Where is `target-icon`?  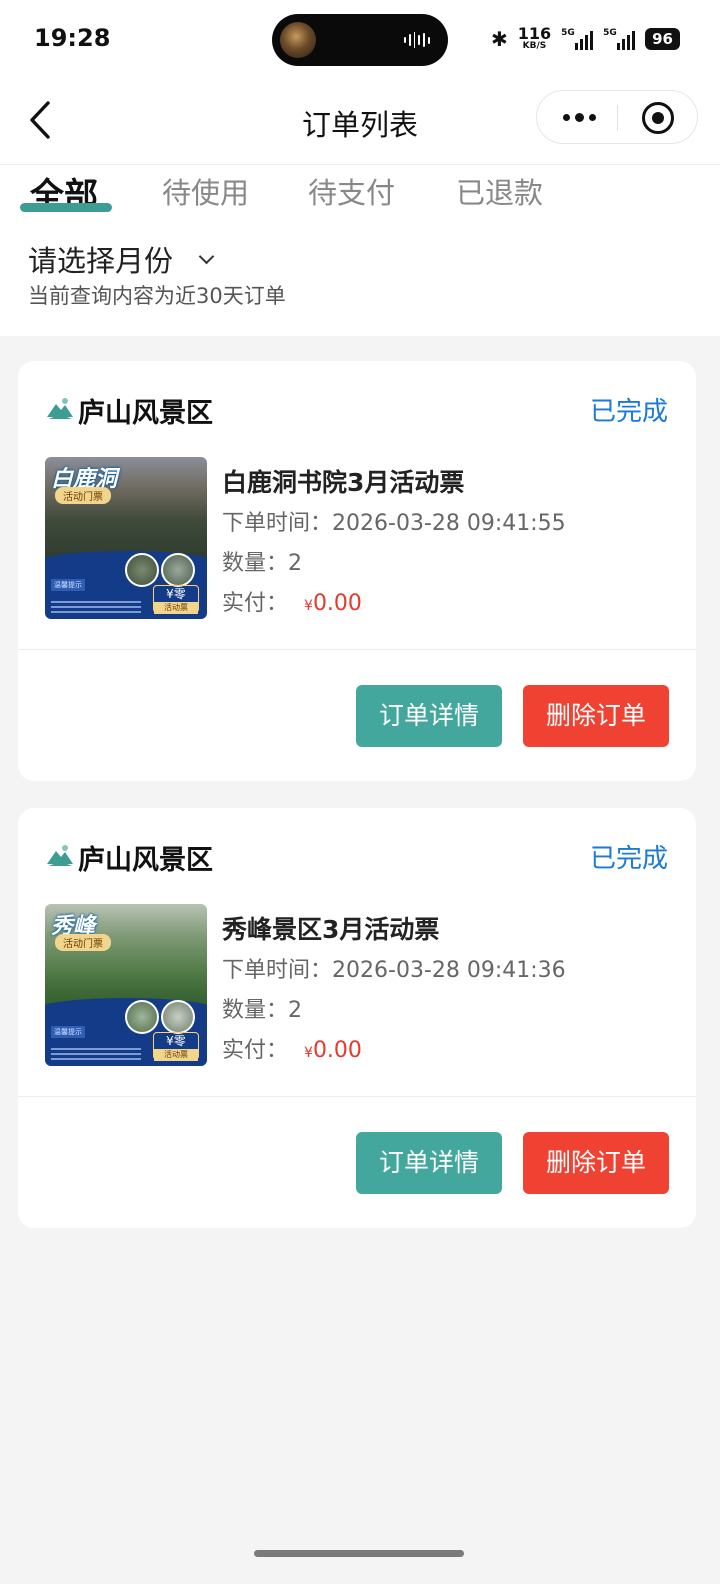
target-icon is located at coordinates (658, 118).